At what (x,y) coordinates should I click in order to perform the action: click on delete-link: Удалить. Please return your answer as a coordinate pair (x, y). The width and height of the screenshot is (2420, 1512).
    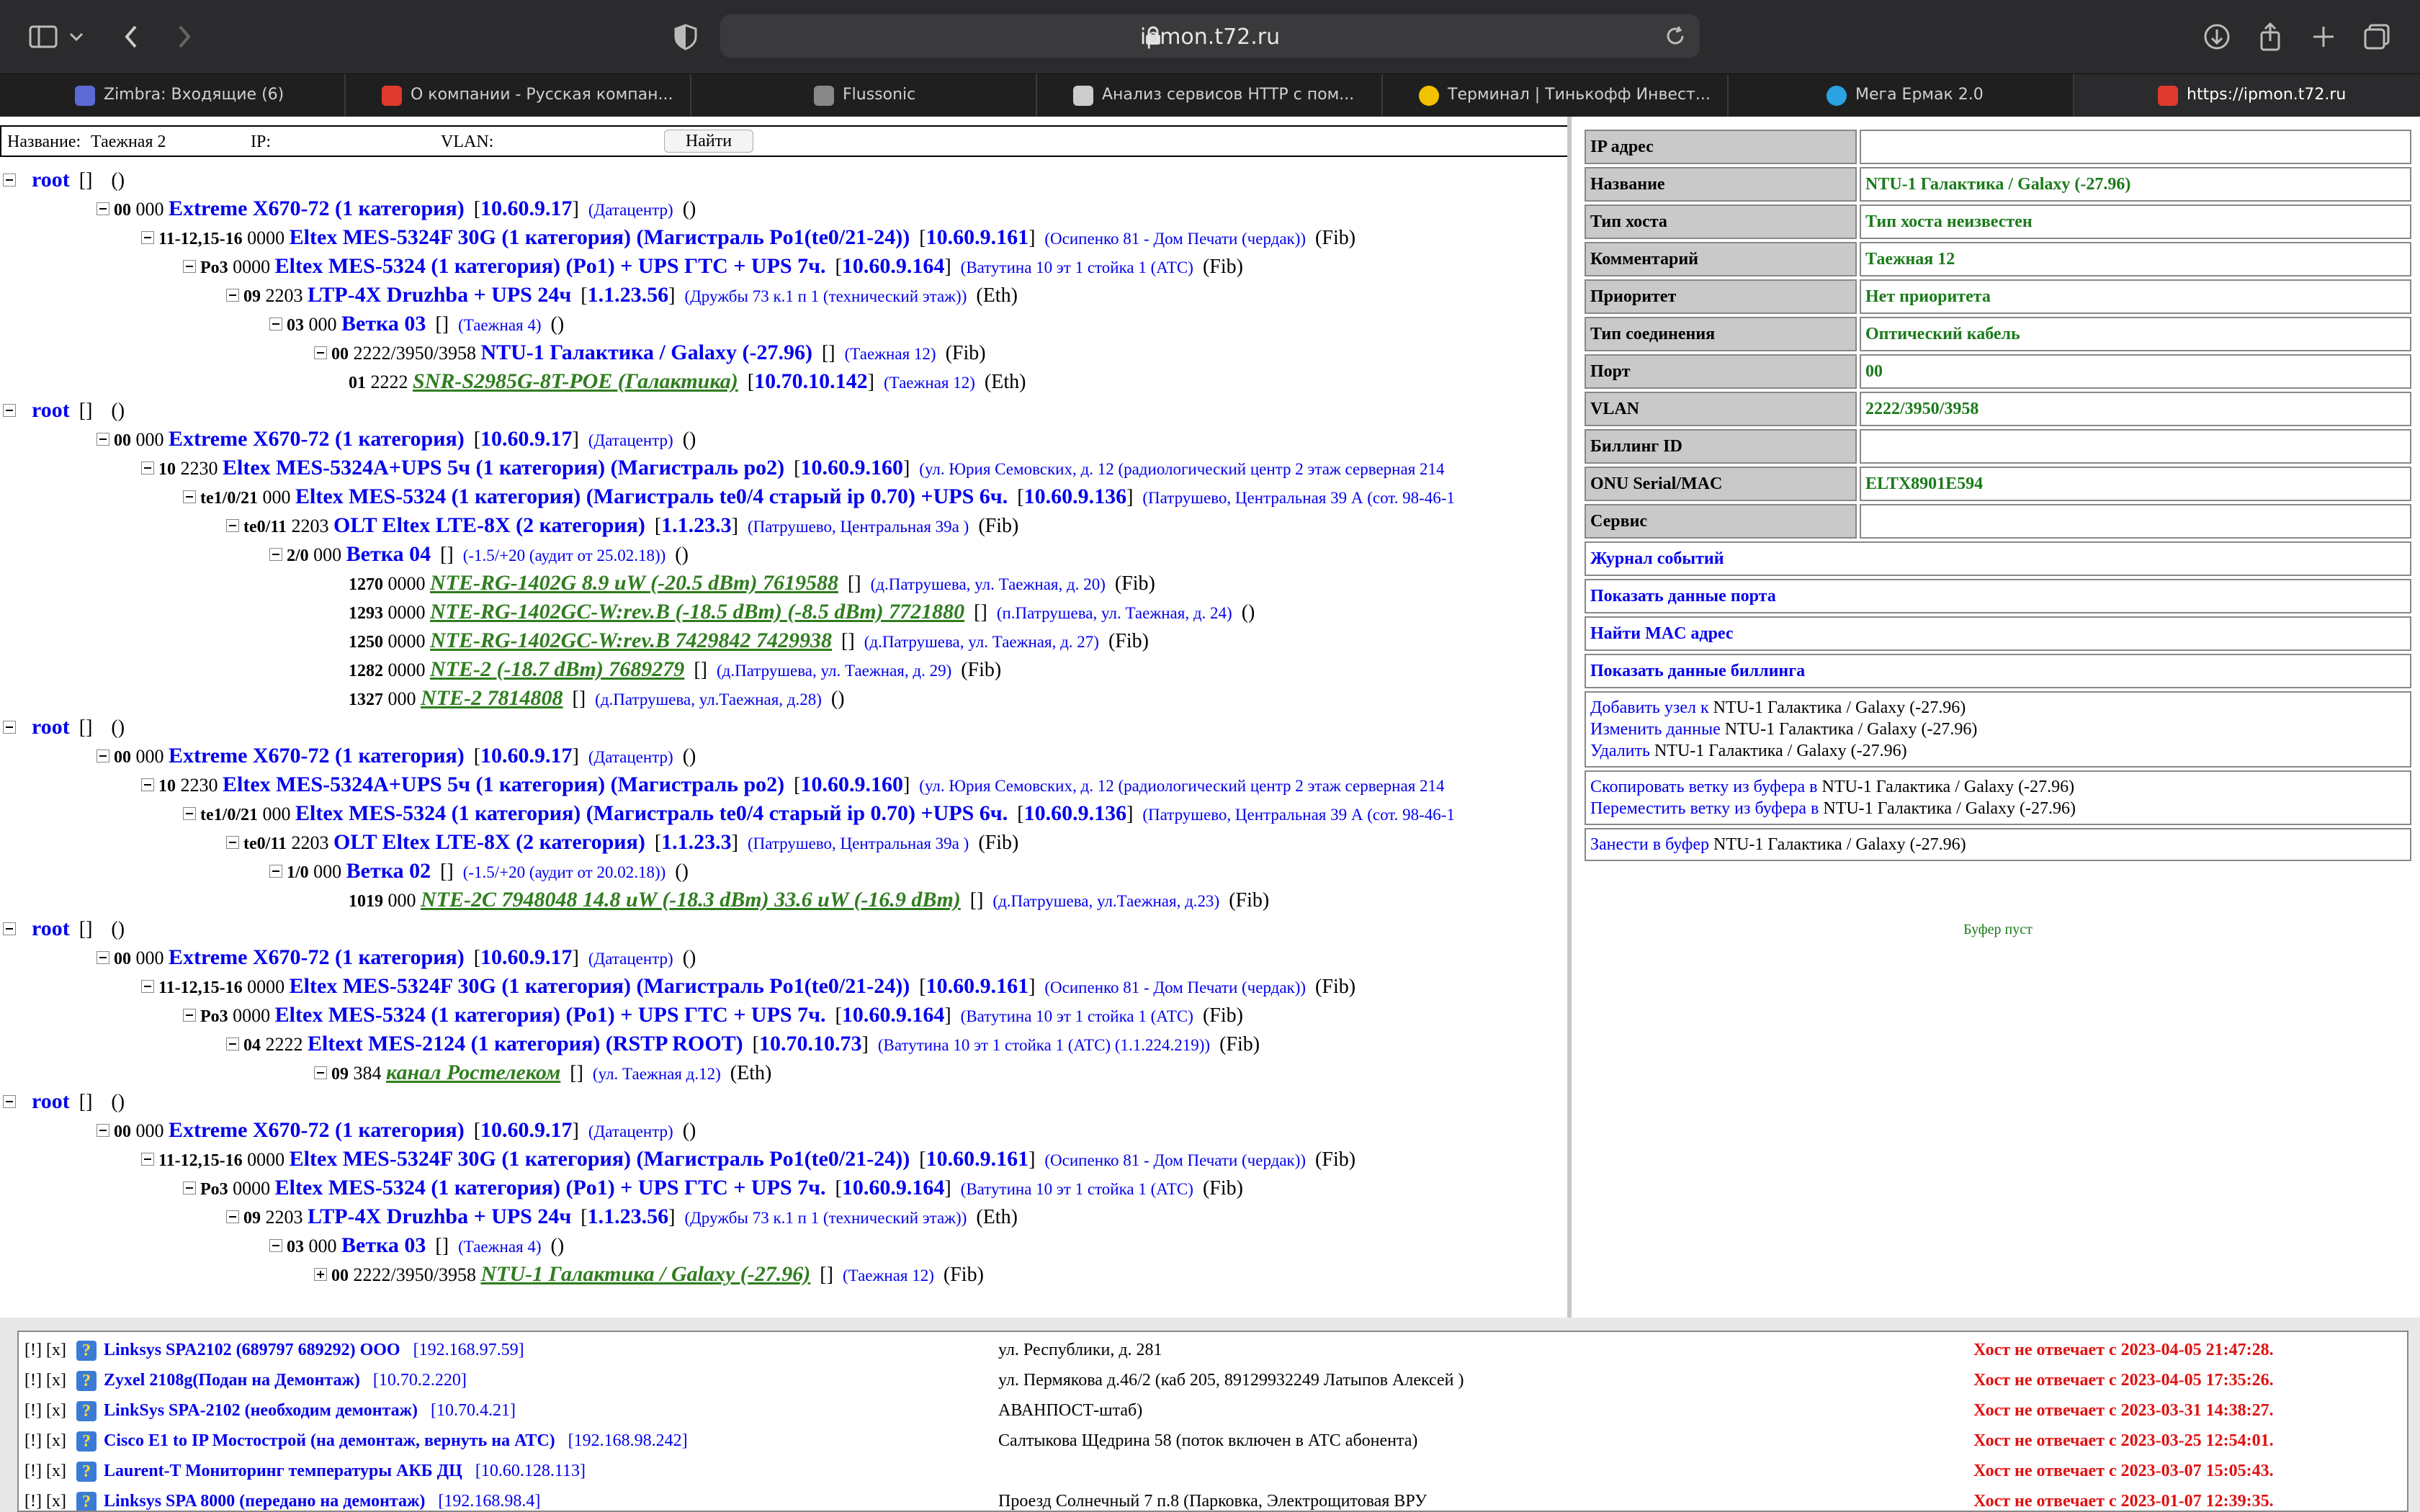
    Looking at the image, I should click on (1620, 751).